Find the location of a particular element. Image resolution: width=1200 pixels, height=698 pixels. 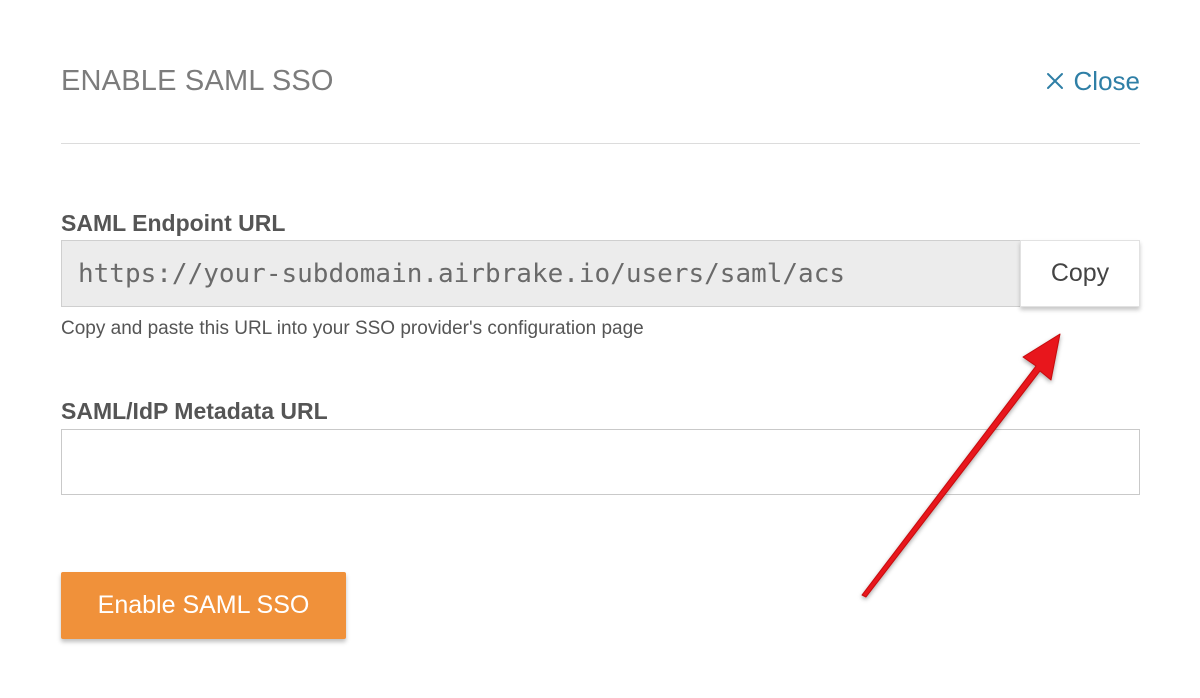

close-icon is located at coordinates (1055, 81).